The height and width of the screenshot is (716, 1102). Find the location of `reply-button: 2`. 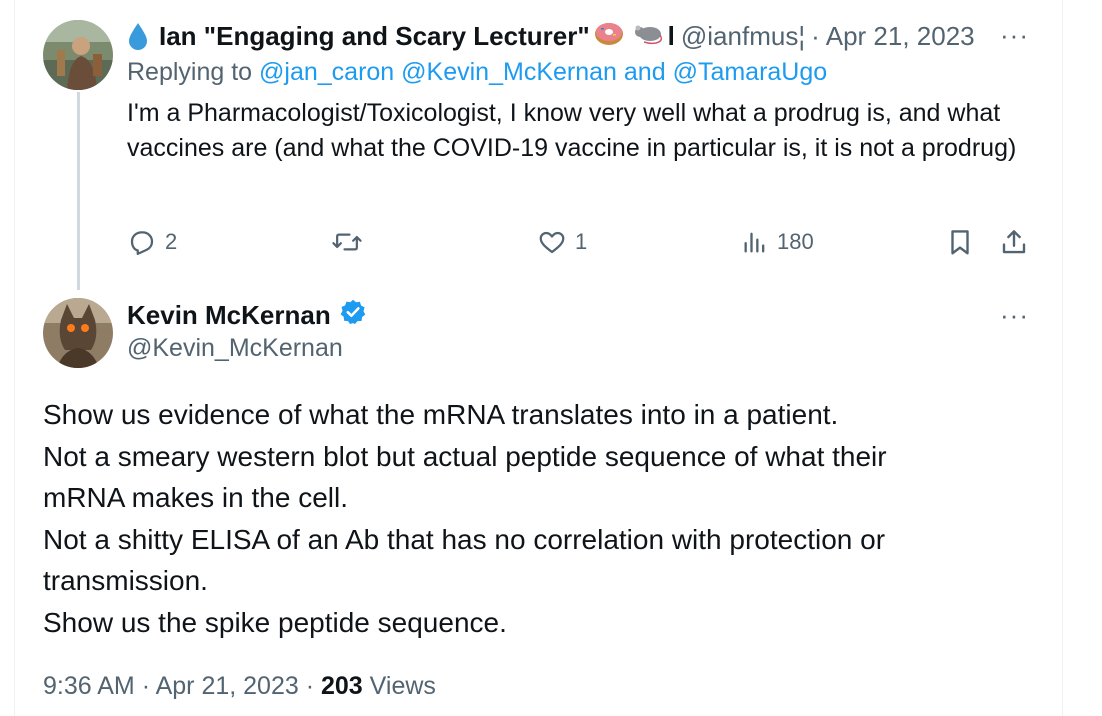

reply-button: 2 is located at coordinates (152, 242).